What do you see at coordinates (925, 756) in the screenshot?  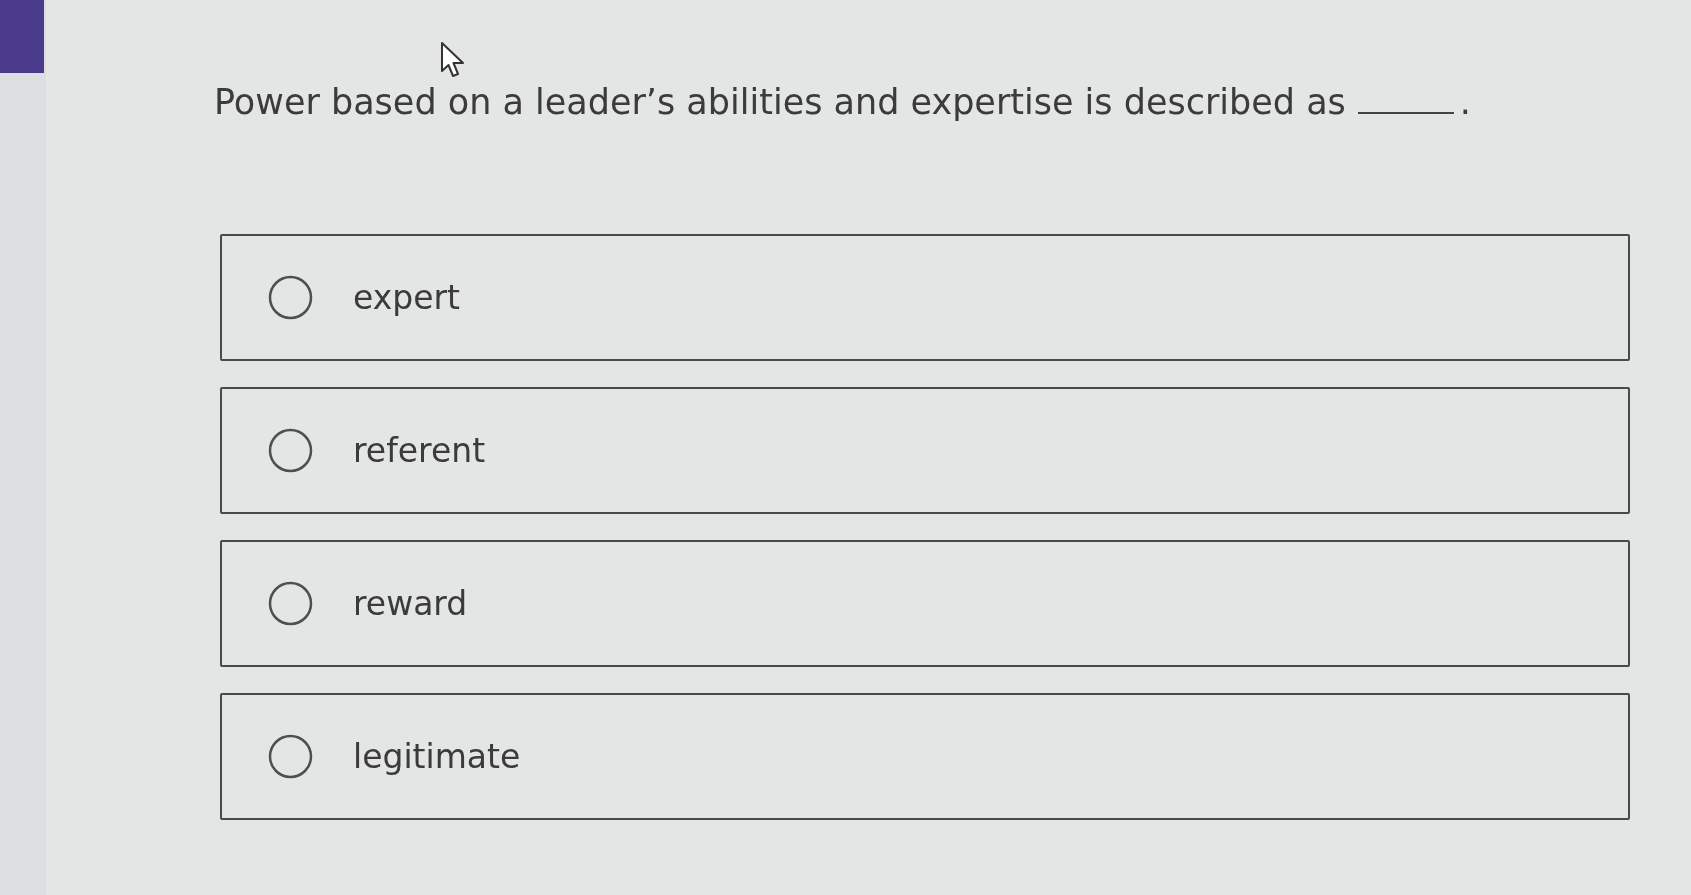 I see `answer-option: legitimate` at bounding box center [925, 756].